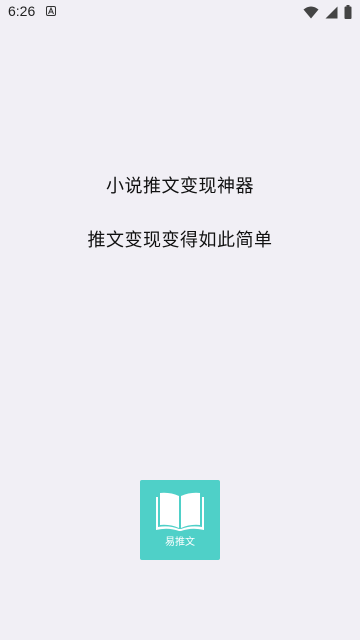 The height and width of the screenshot is (640, 360). Describe the element at coordinates (180, 514) in the screenshot. I see `book-icon` at that location.